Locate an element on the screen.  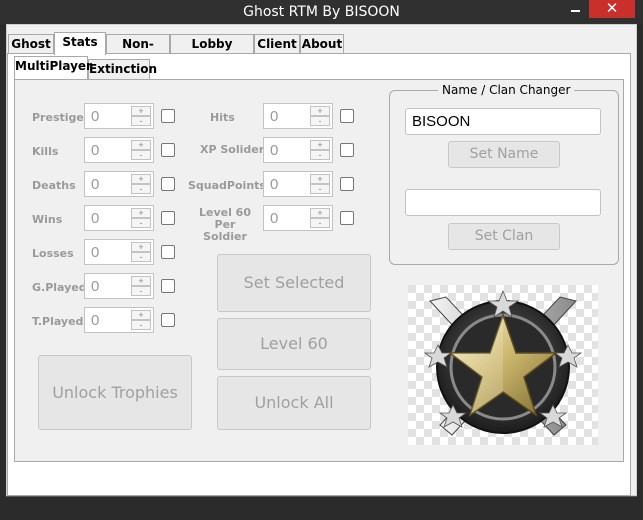
deaths-input: 0 + - is located at coordinates (119, 184).